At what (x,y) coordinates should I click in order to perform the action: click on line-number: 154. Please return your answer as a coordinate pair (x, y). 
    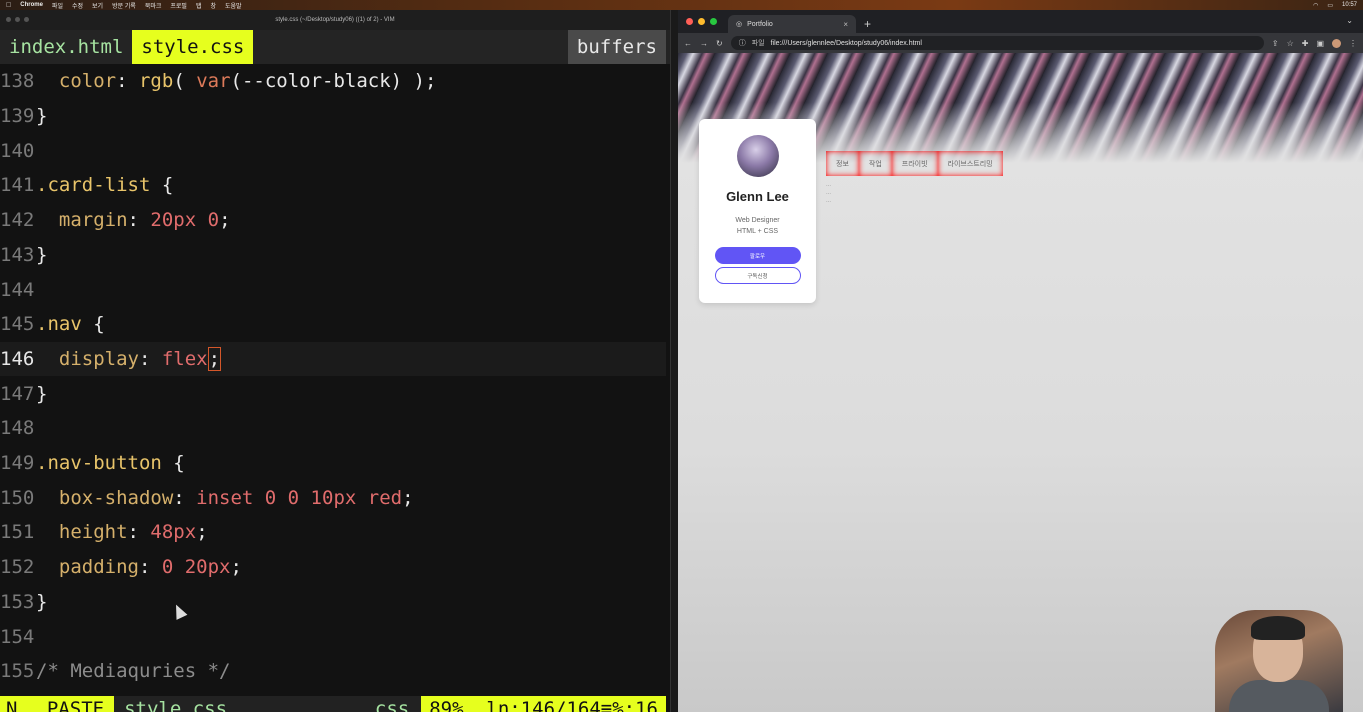
    Looking at the image, I should click on (17, 636).